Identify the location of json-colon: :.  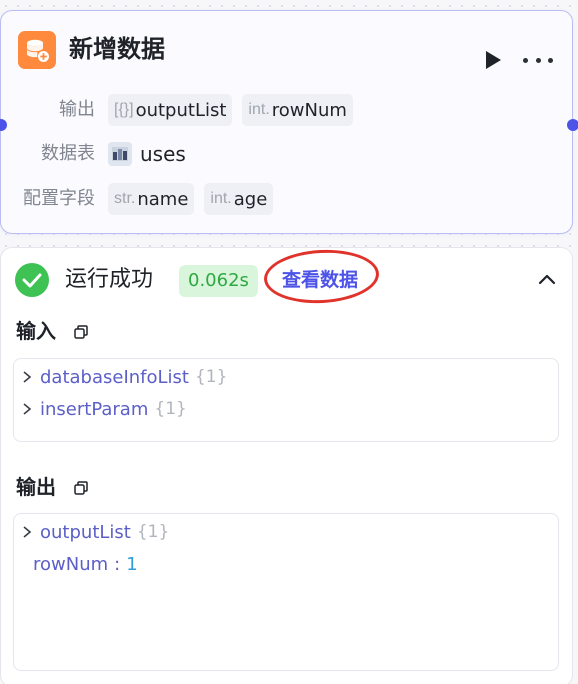
(117, 564).